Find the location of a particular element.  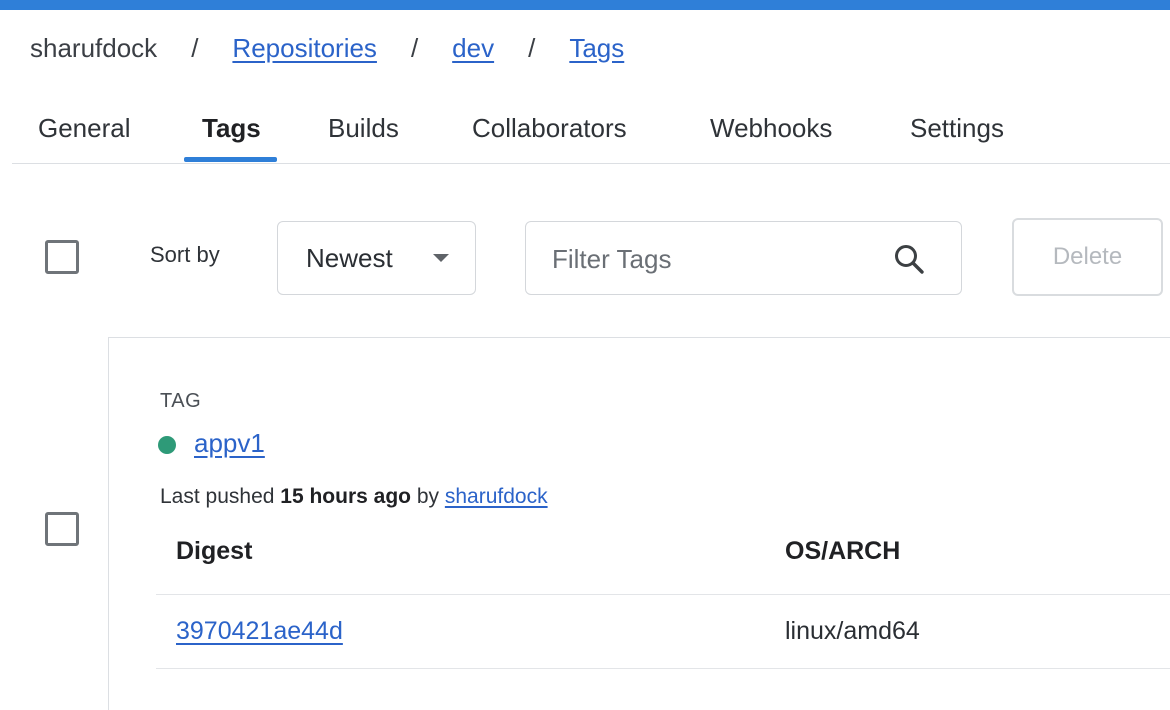

tab-tags: Tags is located at coordinates (230, 135).